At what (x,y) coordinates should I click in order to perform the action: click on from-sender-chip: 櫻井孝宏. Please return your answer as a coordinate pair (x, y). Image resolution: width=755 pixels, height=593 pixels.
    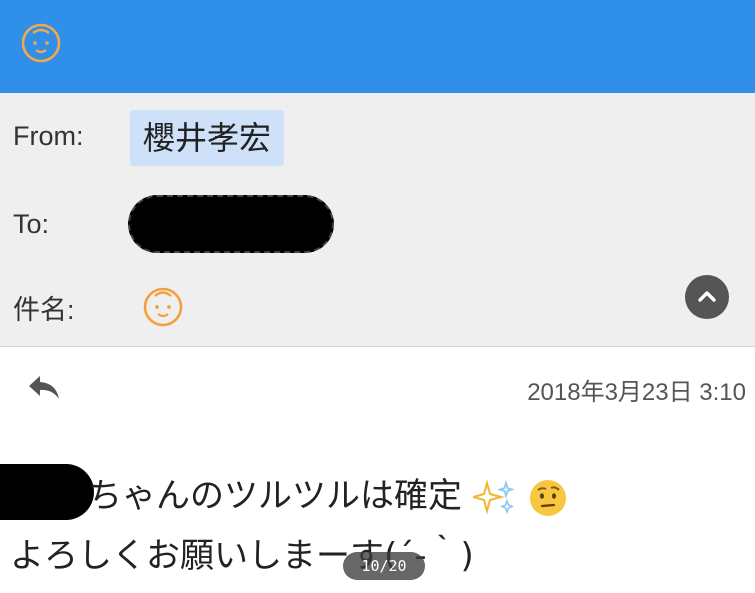
    Looking at the image, I should click on (207, 138).